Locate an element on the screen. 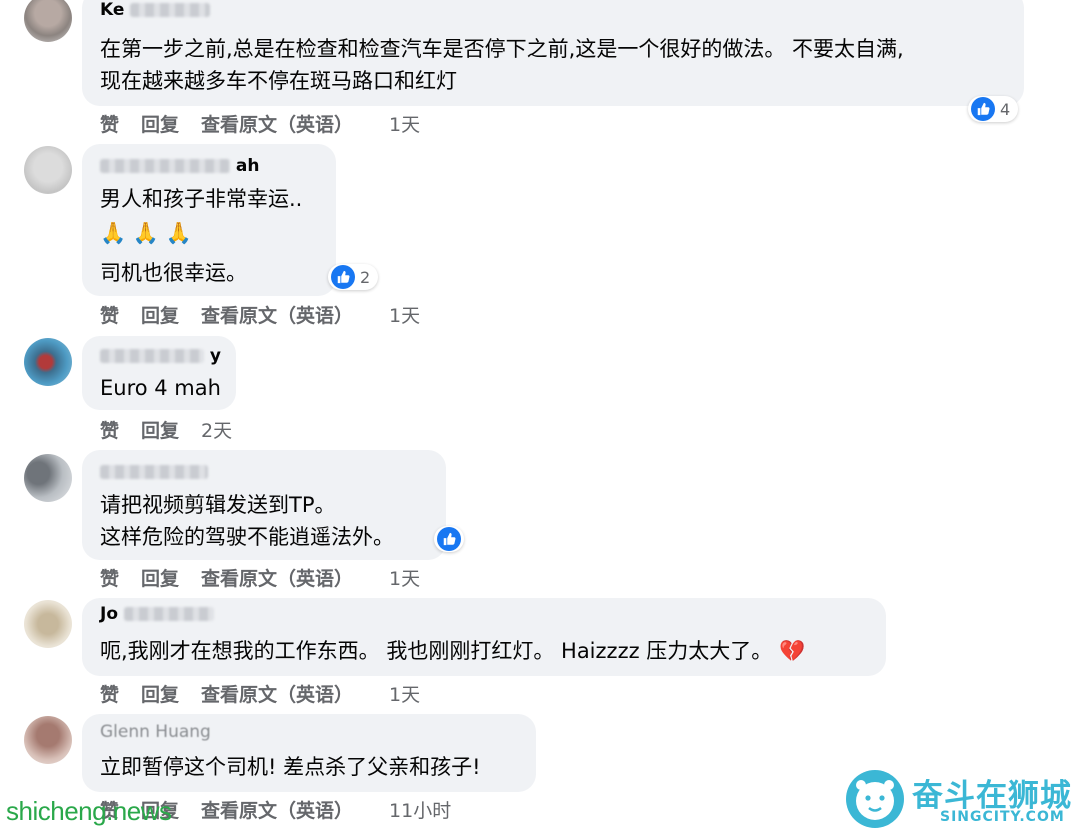  reaction-summary: 4 is located at coordinates (993, 109).